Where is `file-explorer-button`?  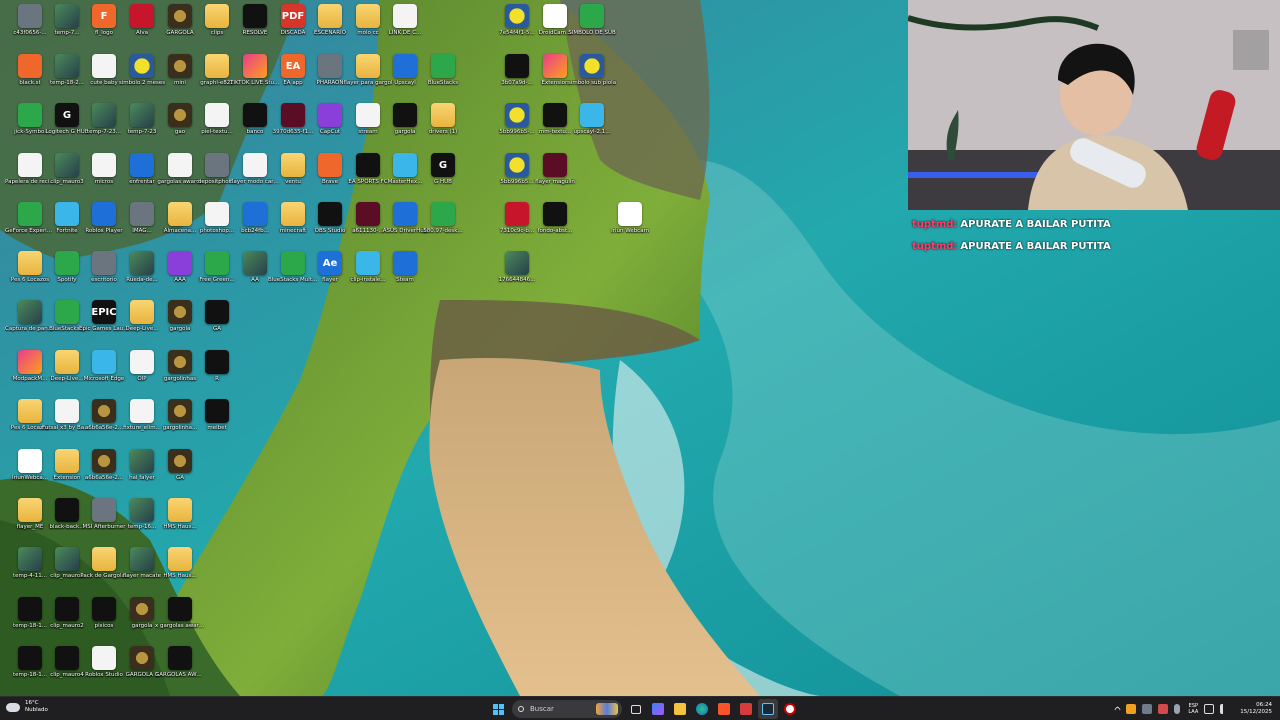
file-explorer-button is located at coordinates (680, 709).